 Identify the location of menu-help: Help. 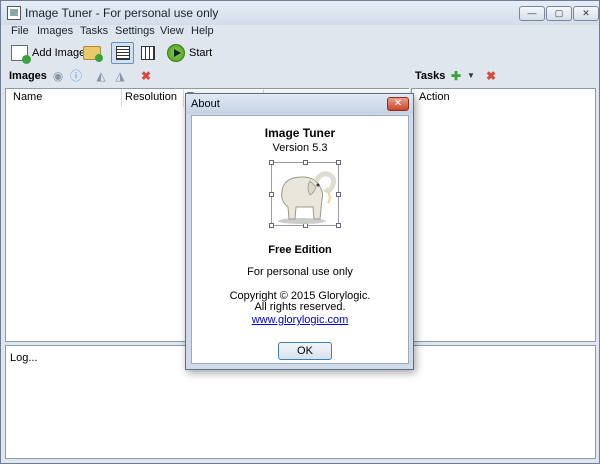
(202, 31).